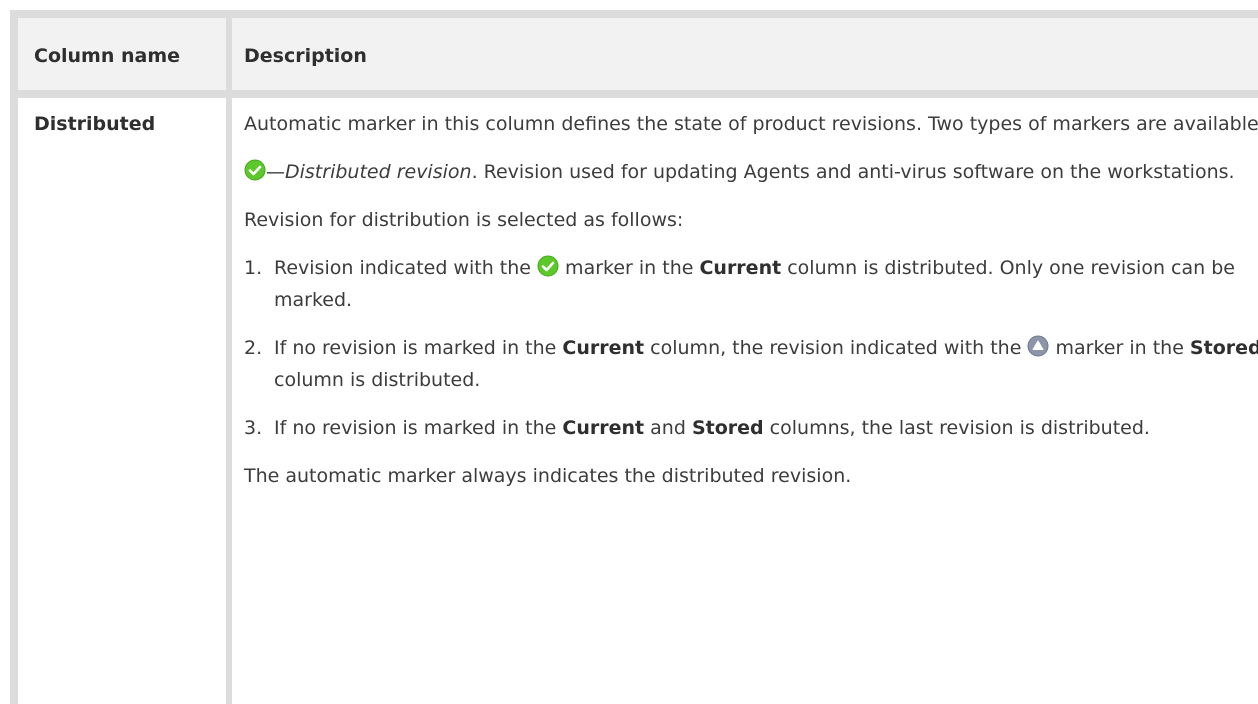 This screenshot has width=1258, height=704. I want to click on triangle-circle-icon, so click(1038, 346).